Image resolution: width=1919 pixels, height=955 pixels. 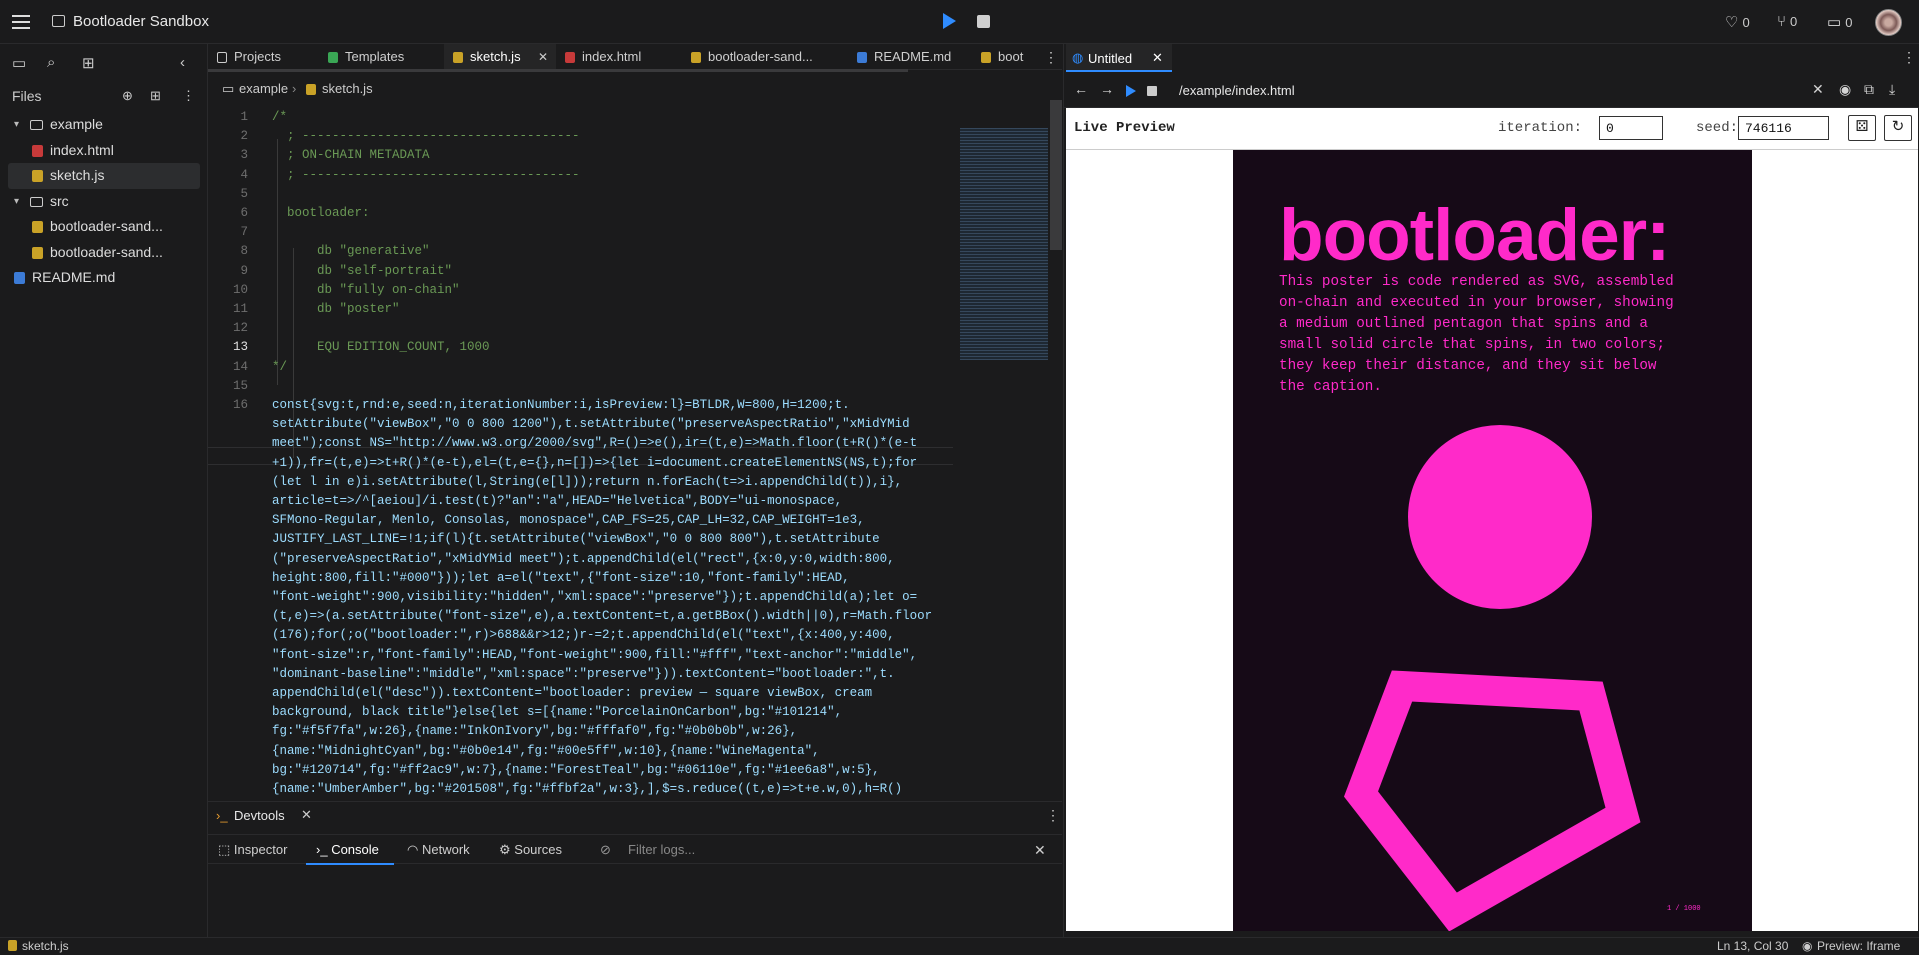 I want to click on network-icon: ◠, so click(x=413, y=849).